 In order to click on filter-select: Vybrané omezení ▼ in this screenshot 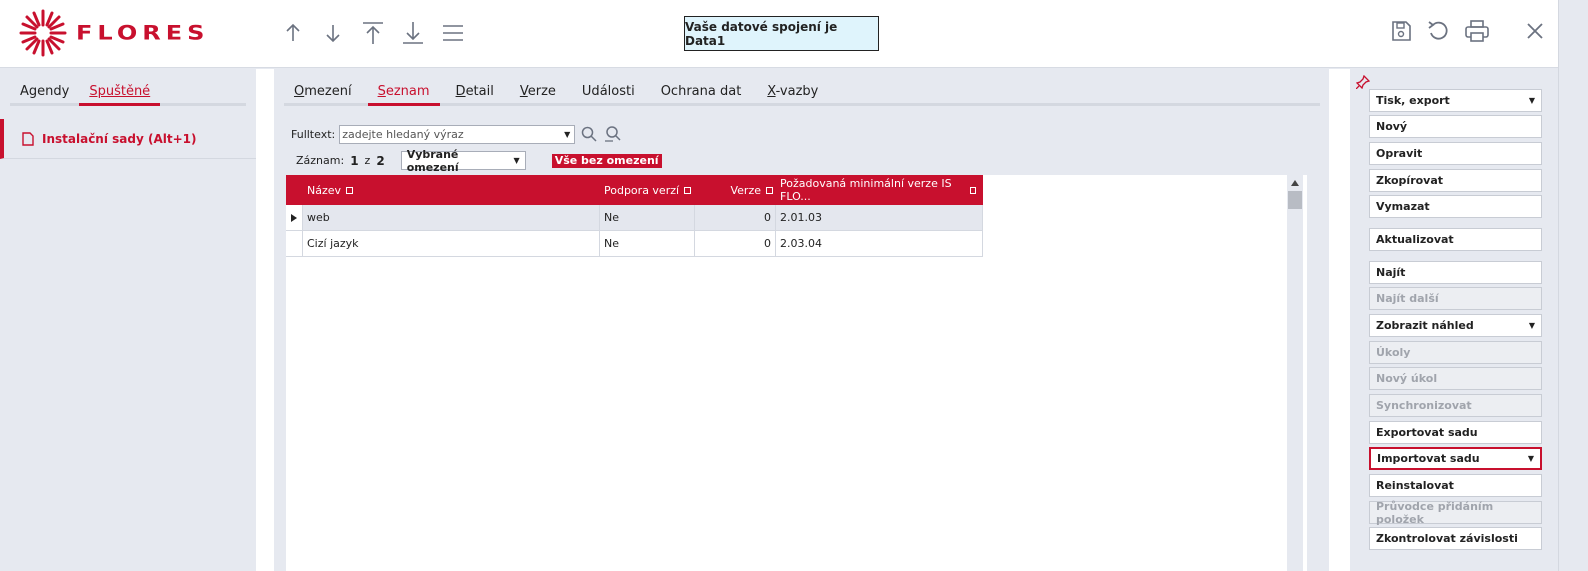, I will do `click(463, 161)`.